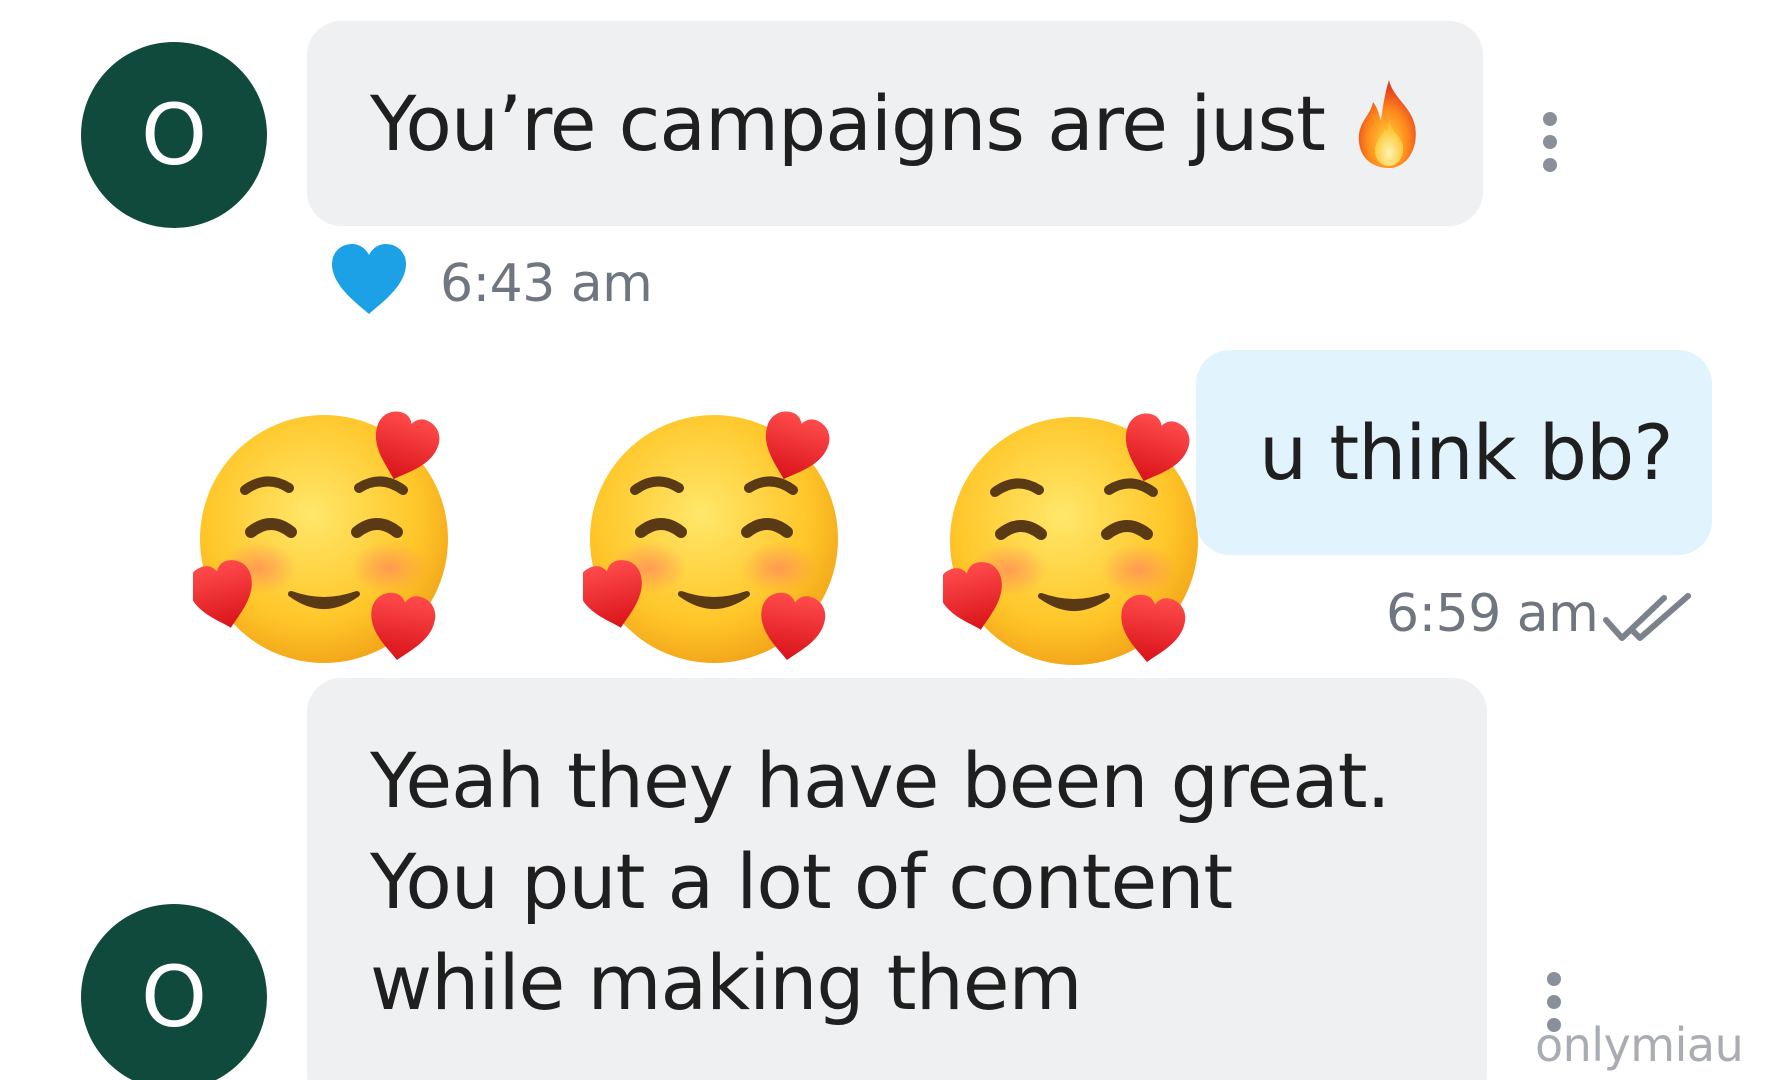  I want to click on message-options-icon, so click(1550, 142).